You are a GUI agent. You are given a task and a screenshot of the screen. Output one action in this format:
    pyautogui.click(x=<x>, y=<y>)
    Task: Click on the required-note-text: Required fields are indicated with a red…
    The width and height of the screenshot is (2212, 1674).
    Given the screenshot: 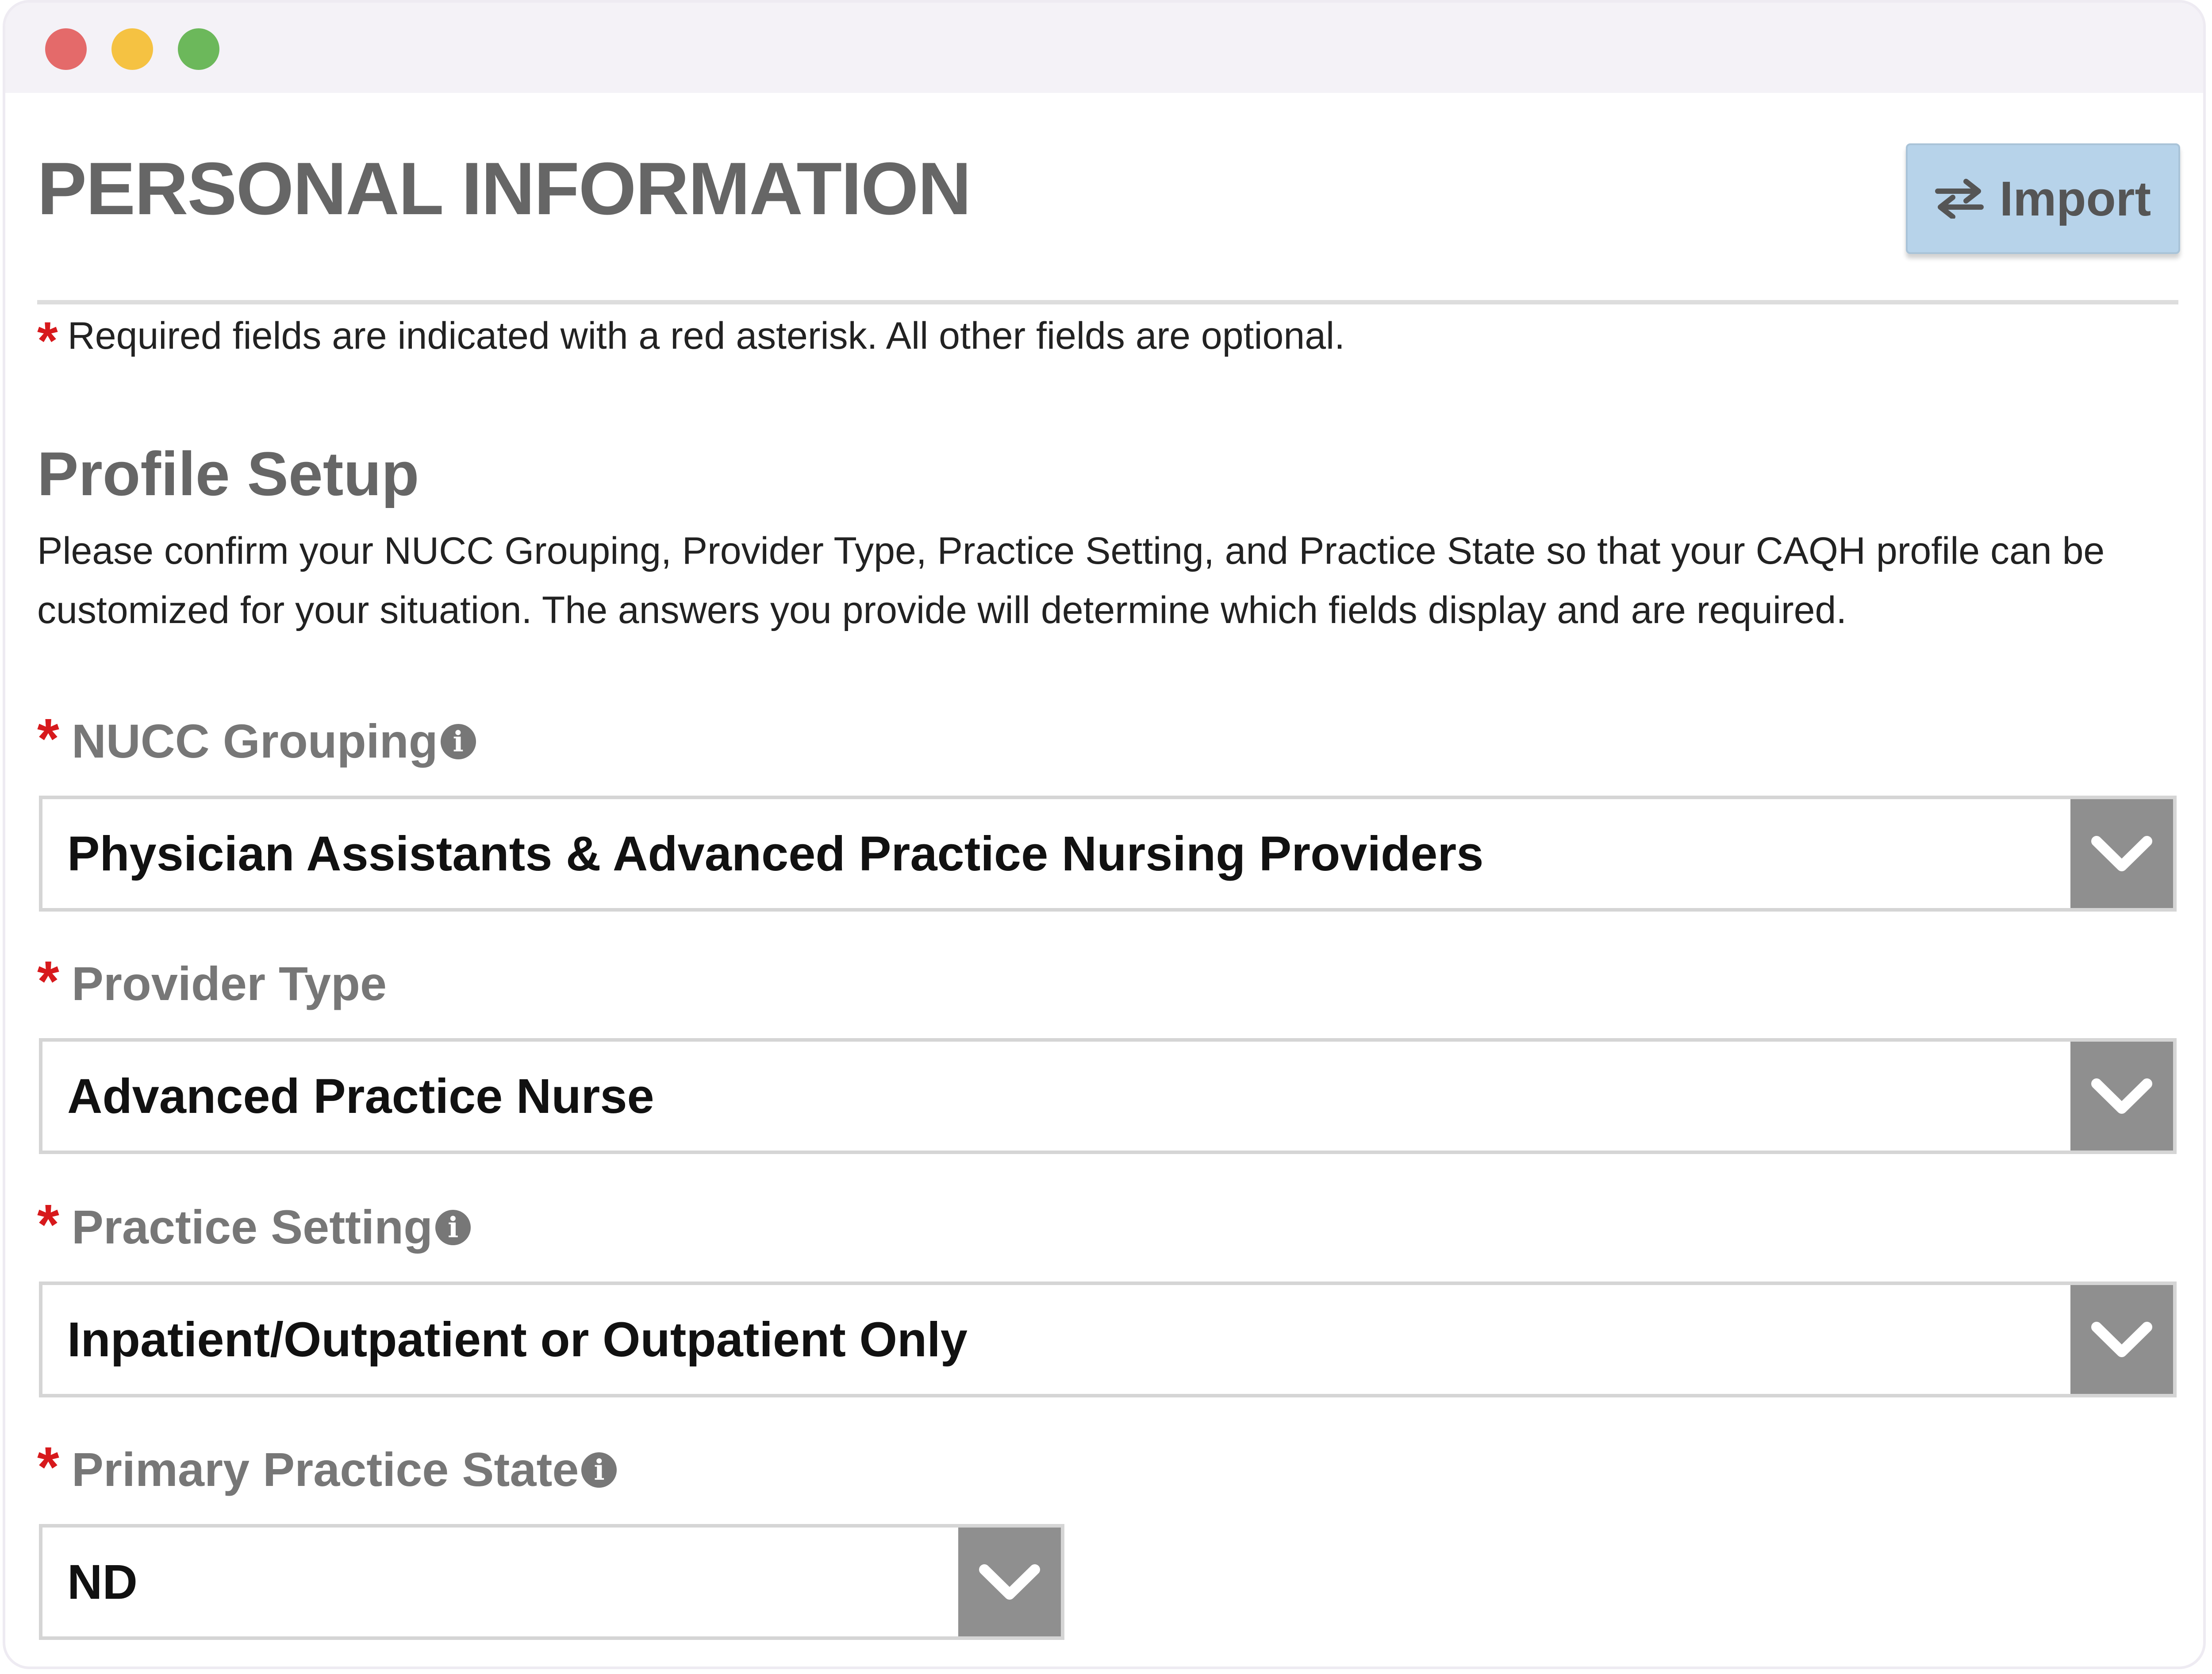 What is the action you would take?
    pyautogui.click(x=706, y=336)
    